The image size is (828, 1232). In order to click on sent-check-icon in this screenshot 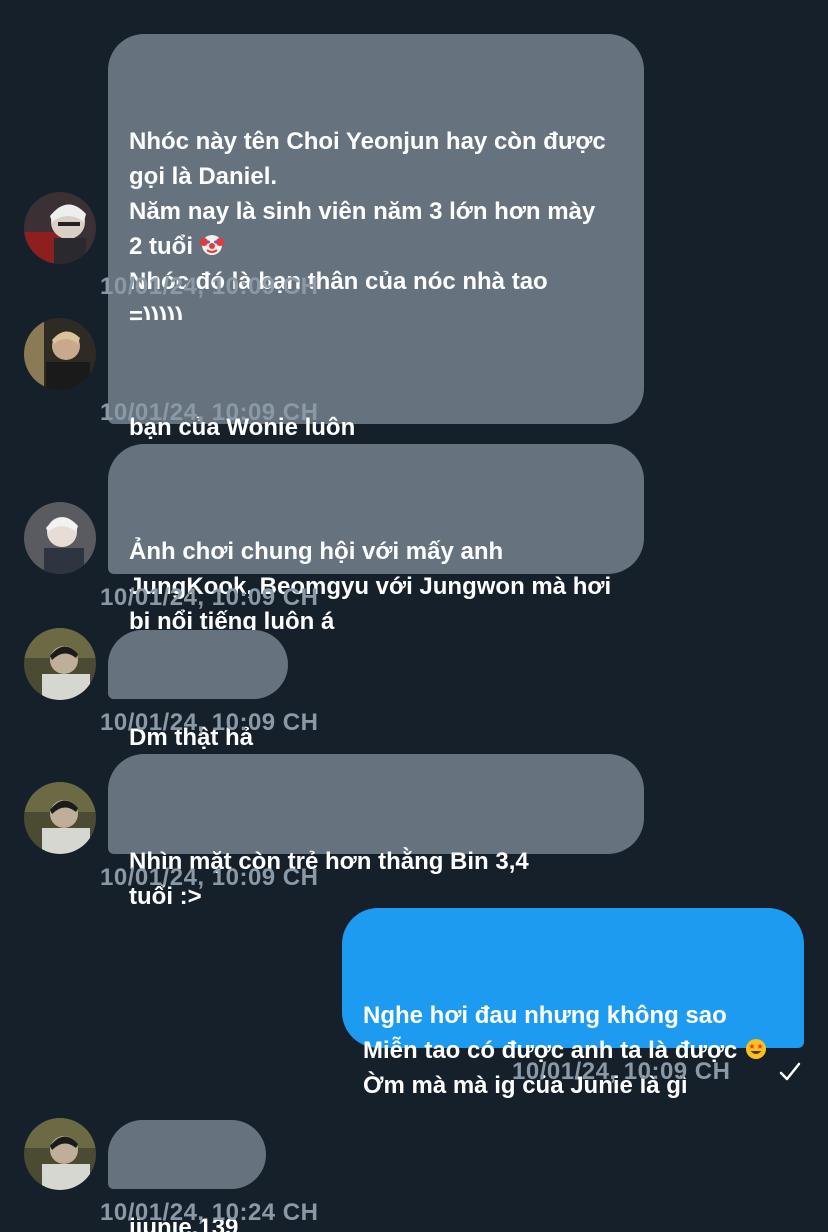, I will do `click(790, 1071)`.